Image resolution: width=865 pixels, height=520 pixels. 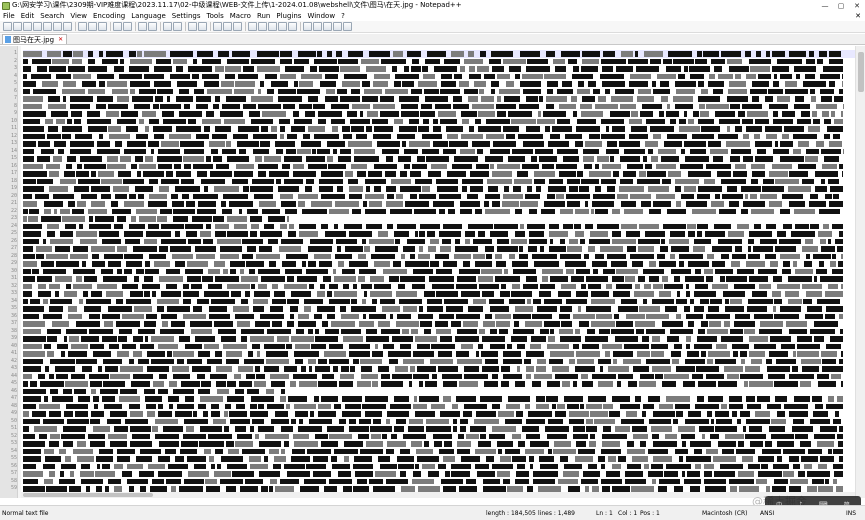 What do you see at coordinates (321, 16) in the screenshot?
I see `menu-window: Window` at bounding box center [321, 16].